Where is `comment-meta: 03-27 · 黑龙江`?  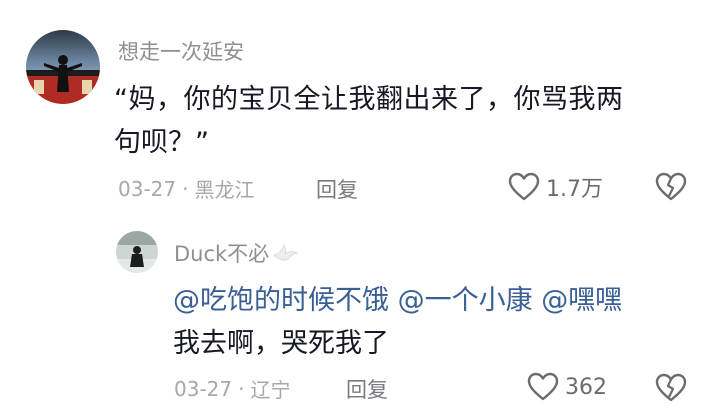 comment-meta: 03-27 · 黑龙江 is located at coordinates (186, 188).